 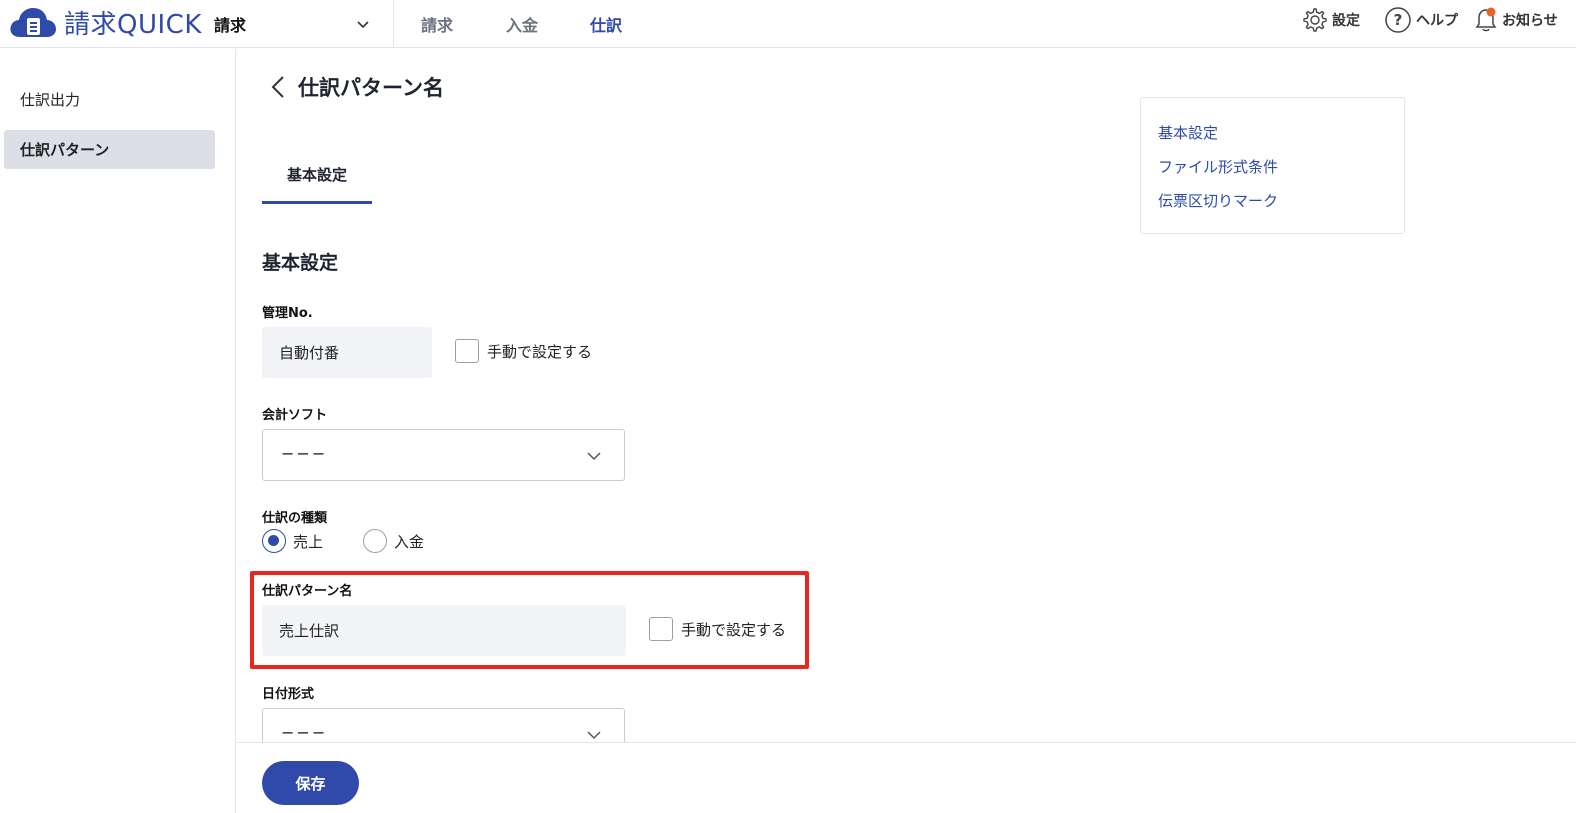 What do you see at coordinates (1486, 19) in the screenshot?
I see `bell-icon` at bounding box center [1486, 19].